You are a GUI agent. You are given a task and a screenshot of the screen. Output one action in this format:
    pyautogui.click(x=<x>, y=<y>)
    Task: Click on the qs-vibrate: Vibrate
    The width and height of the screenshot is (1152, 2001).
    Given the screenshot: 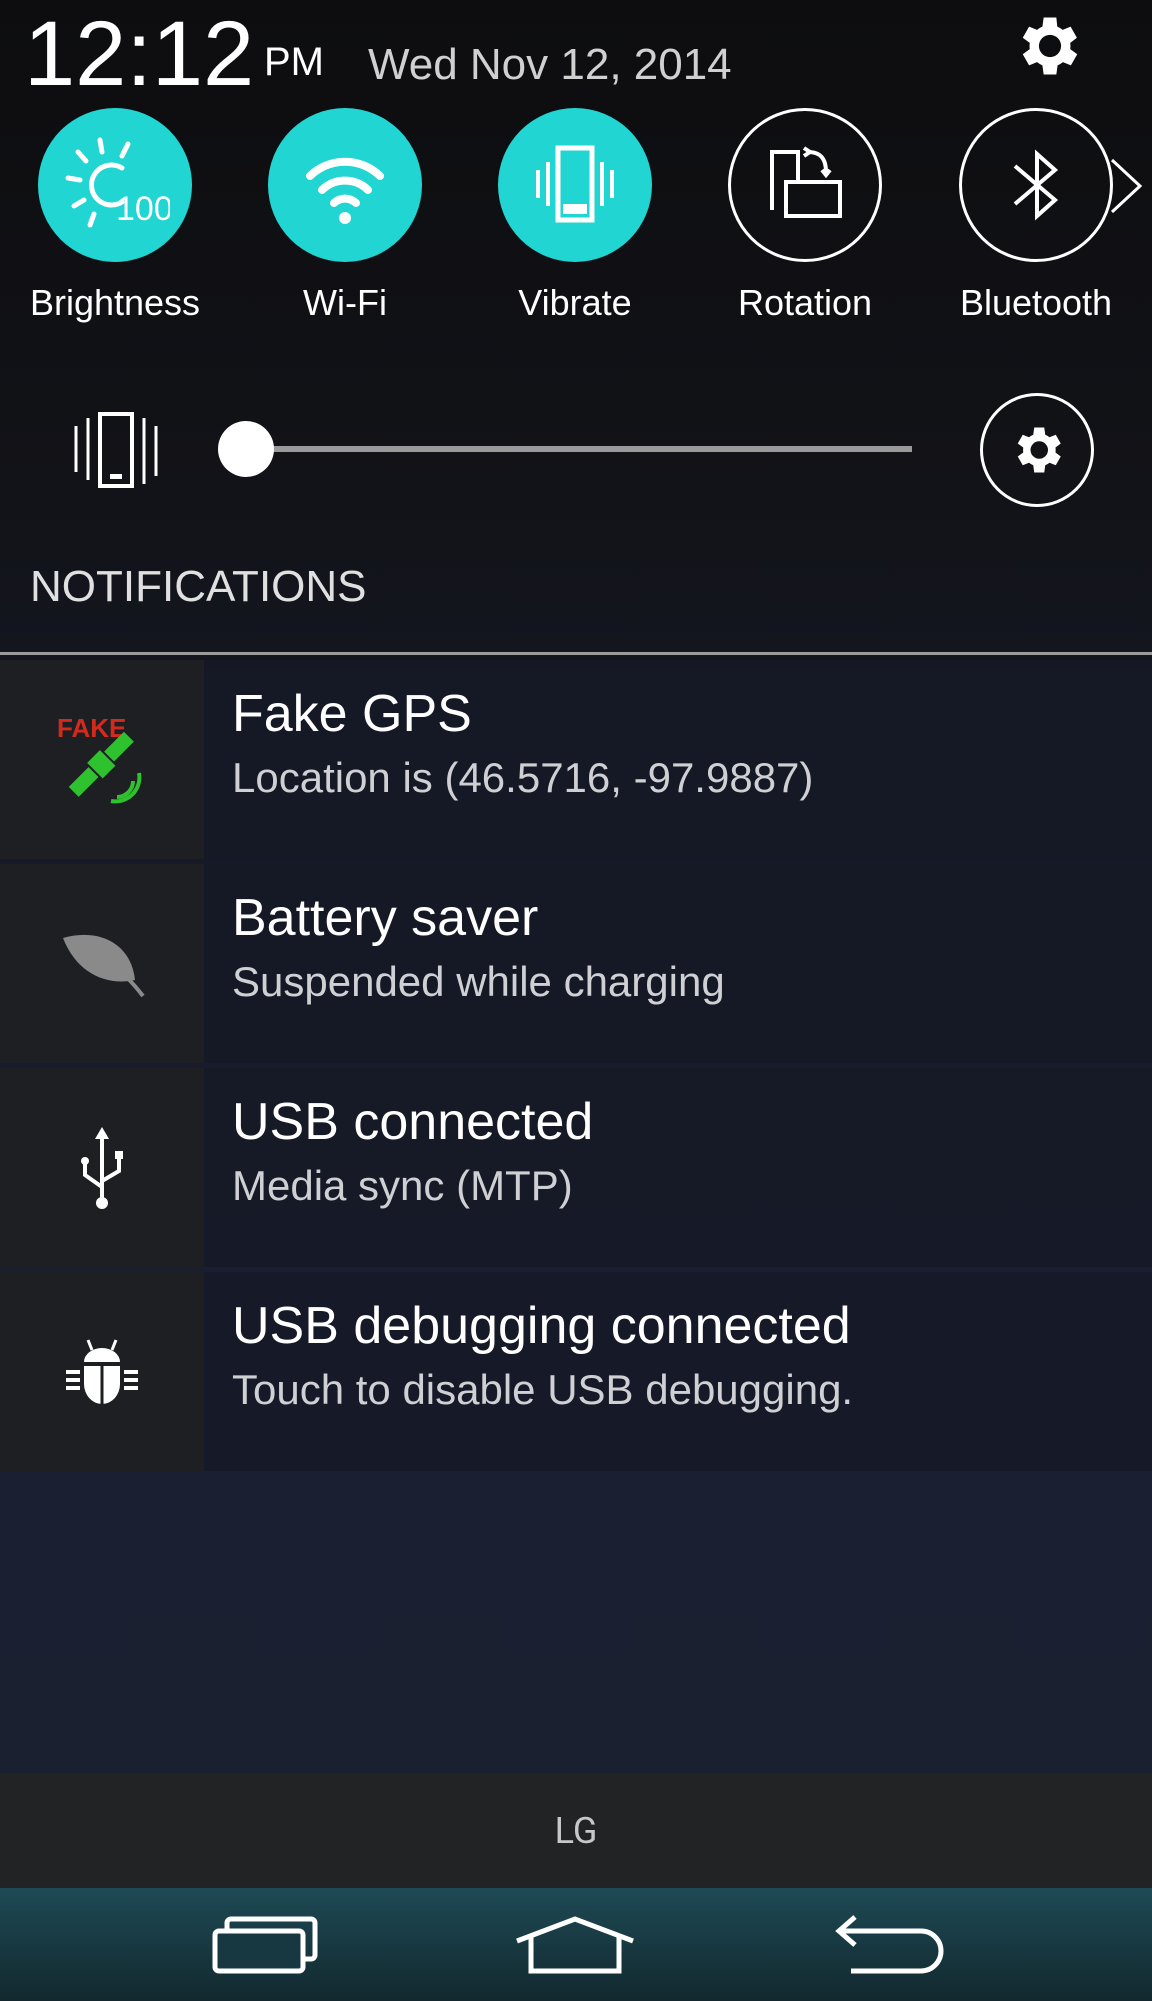 What is the action you would take?
    pyautogui.click(x=575, y=216)
    